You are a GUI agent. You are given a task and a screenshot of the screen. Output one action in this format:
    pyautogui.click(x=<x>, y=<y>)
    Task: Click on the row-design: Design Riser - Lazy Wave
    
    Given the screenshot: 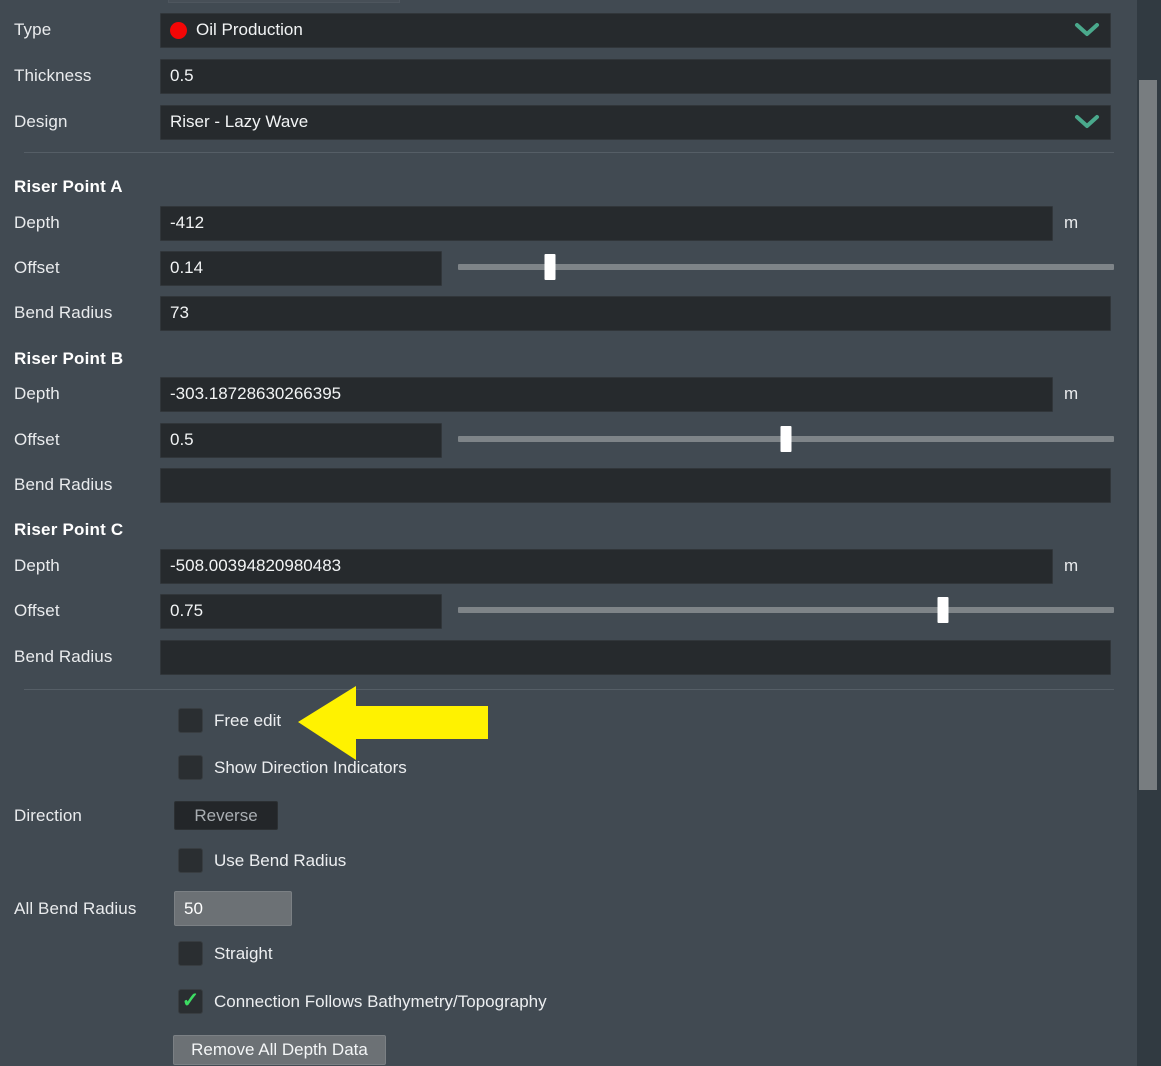 What is the action you would take?
    pyautogui.click(x=568, y=122)
    